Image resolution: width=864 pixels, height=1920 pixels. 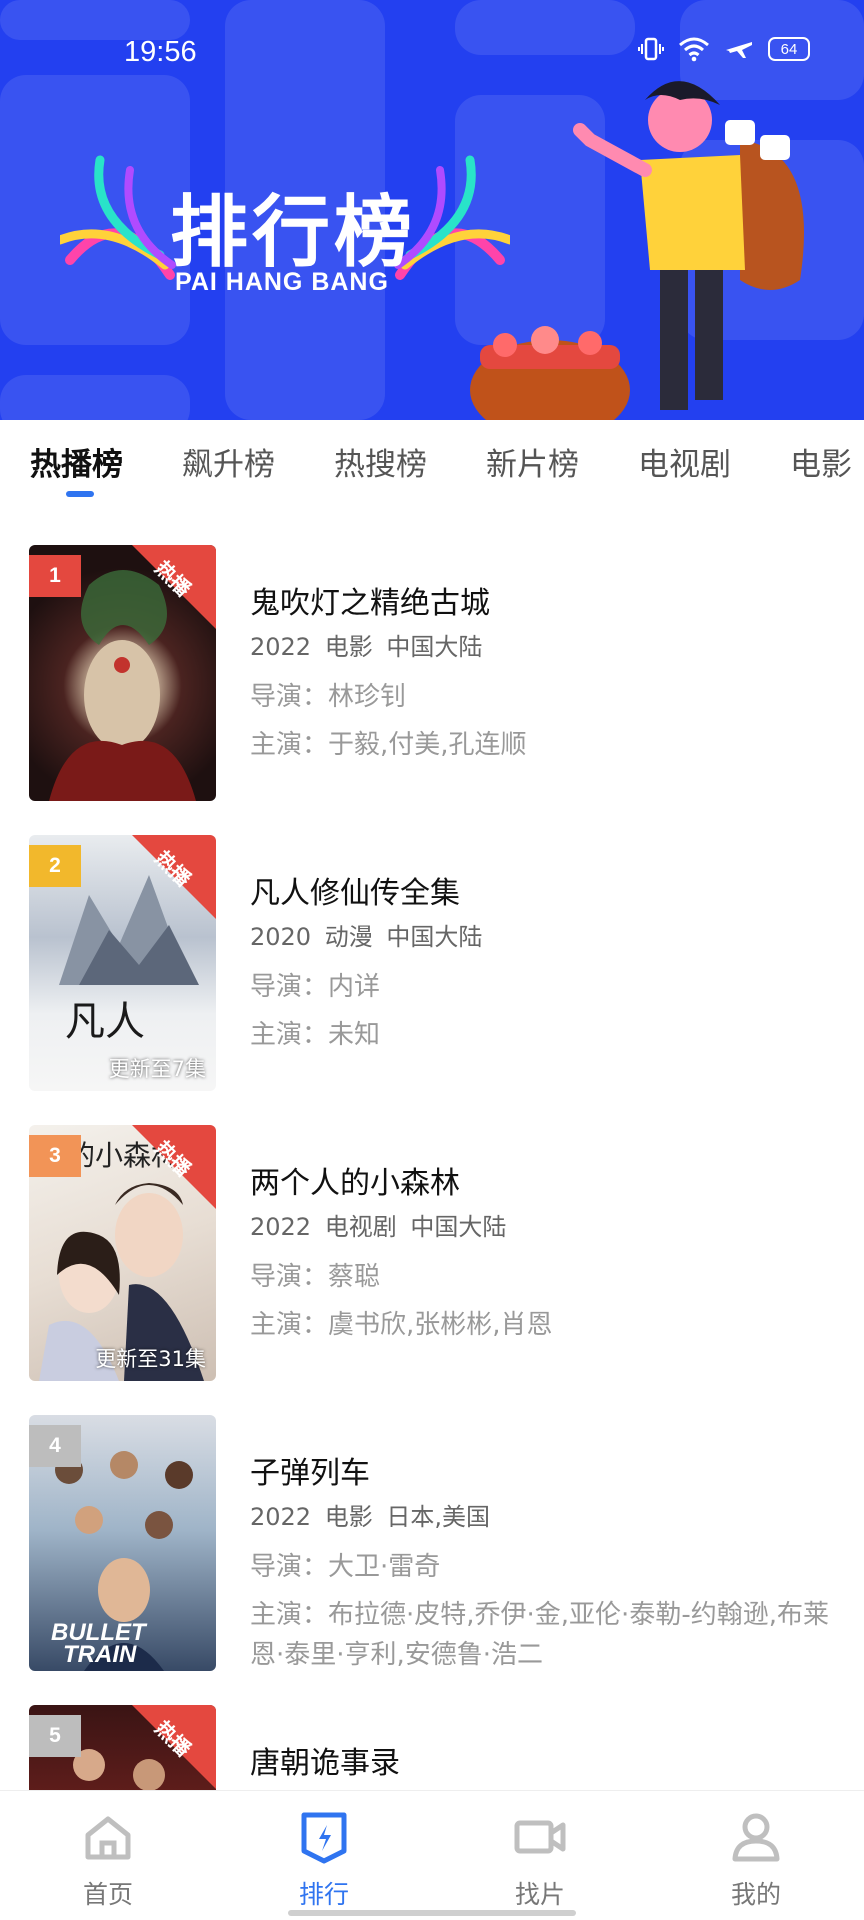 What do you see at coordinates (55, 1446) in the screenshot?
I see `rank-badge: 4` at bounding box center [55, 1446].